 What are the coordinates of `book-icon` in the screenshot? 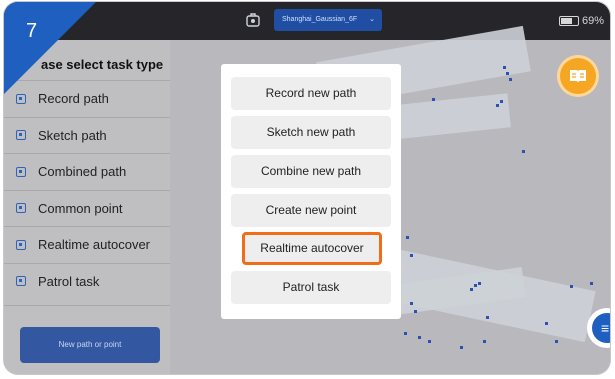 It's located at (578, 76).